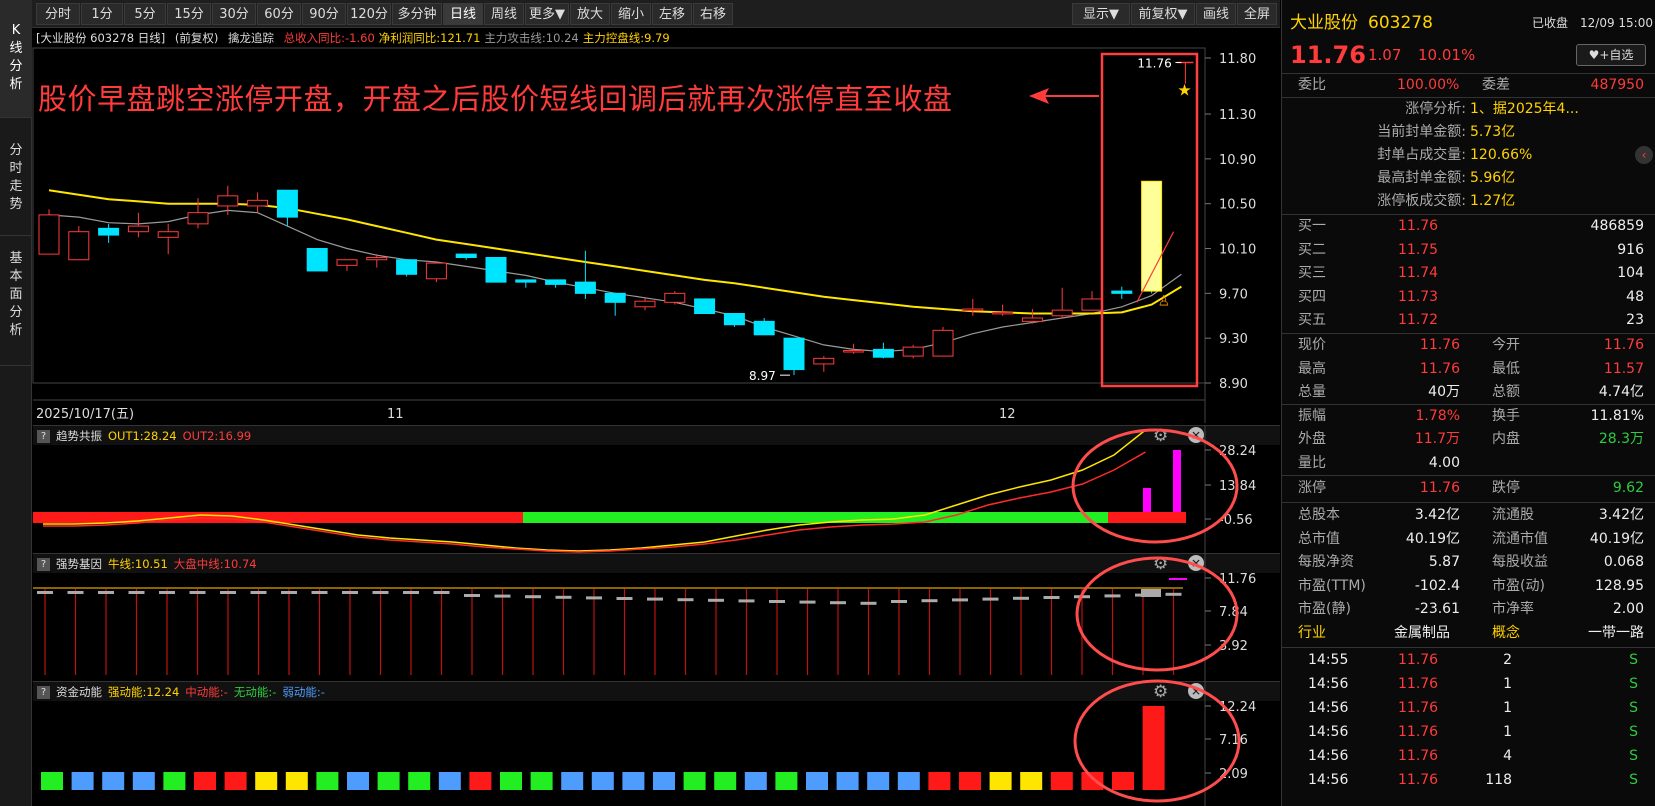 The height and width of the screenshot is (806, 1655). I want to click on quote-stat-row: 量比 4.00, so click(1468, 463).